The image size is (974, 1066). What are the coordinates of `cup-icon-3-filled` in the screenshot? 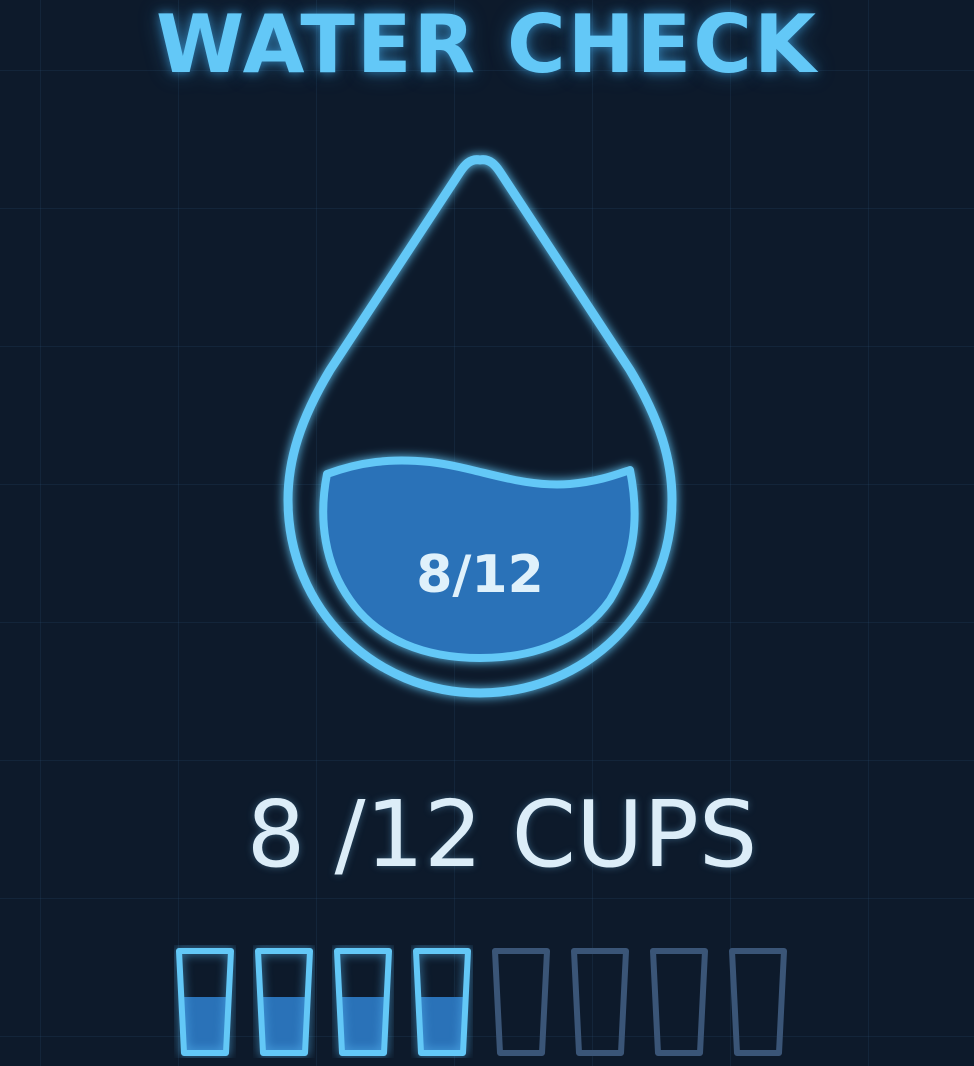 It's located at (363, 1001).